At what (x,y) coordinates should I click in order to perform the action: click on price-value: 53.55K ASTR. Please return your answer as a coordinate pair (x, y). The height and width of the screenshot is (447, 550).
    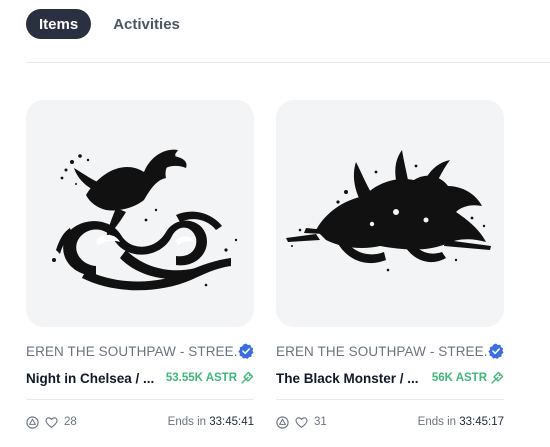
    Looking at the image, I should click on (201, 378).